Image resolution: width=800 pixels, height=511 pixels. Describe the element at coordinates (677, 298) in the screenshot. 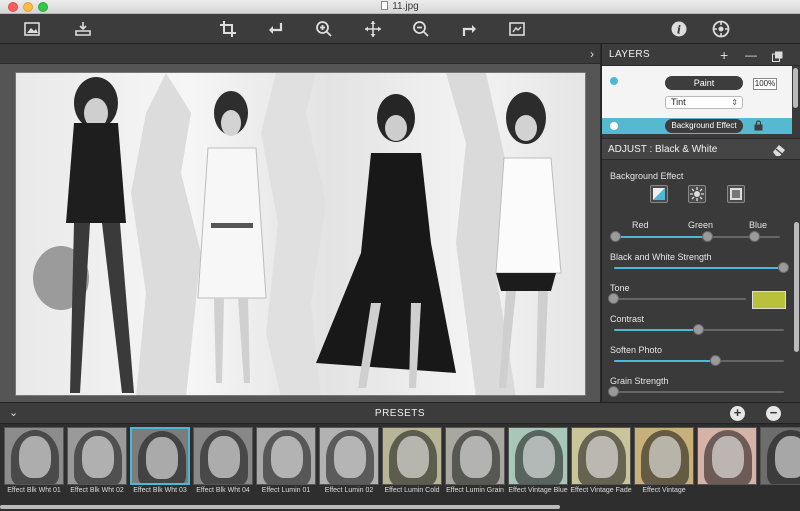

I see `tone-slider` at that location.